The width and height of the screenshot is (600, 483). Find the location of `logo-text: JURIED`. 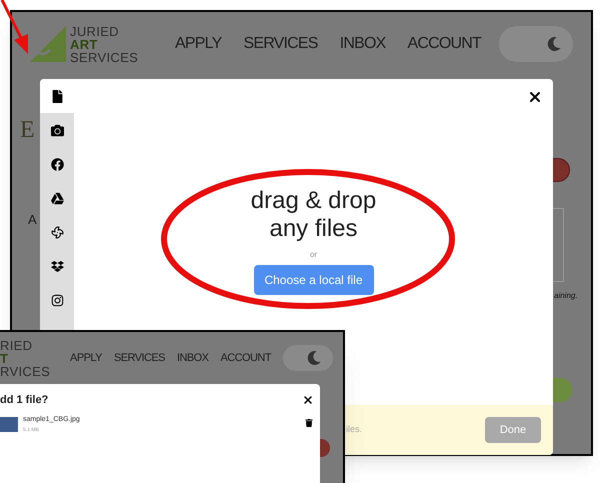

logo-text: JURIED is located at coordinates (95, 31).